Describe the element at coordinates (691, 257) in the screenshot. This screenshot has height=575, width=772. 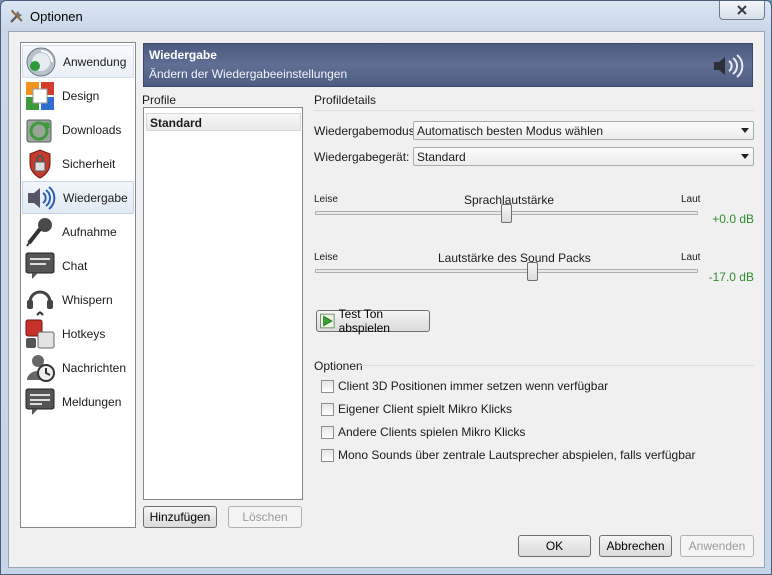
I see `soundpack-volume-max-label: Laut` at that location.